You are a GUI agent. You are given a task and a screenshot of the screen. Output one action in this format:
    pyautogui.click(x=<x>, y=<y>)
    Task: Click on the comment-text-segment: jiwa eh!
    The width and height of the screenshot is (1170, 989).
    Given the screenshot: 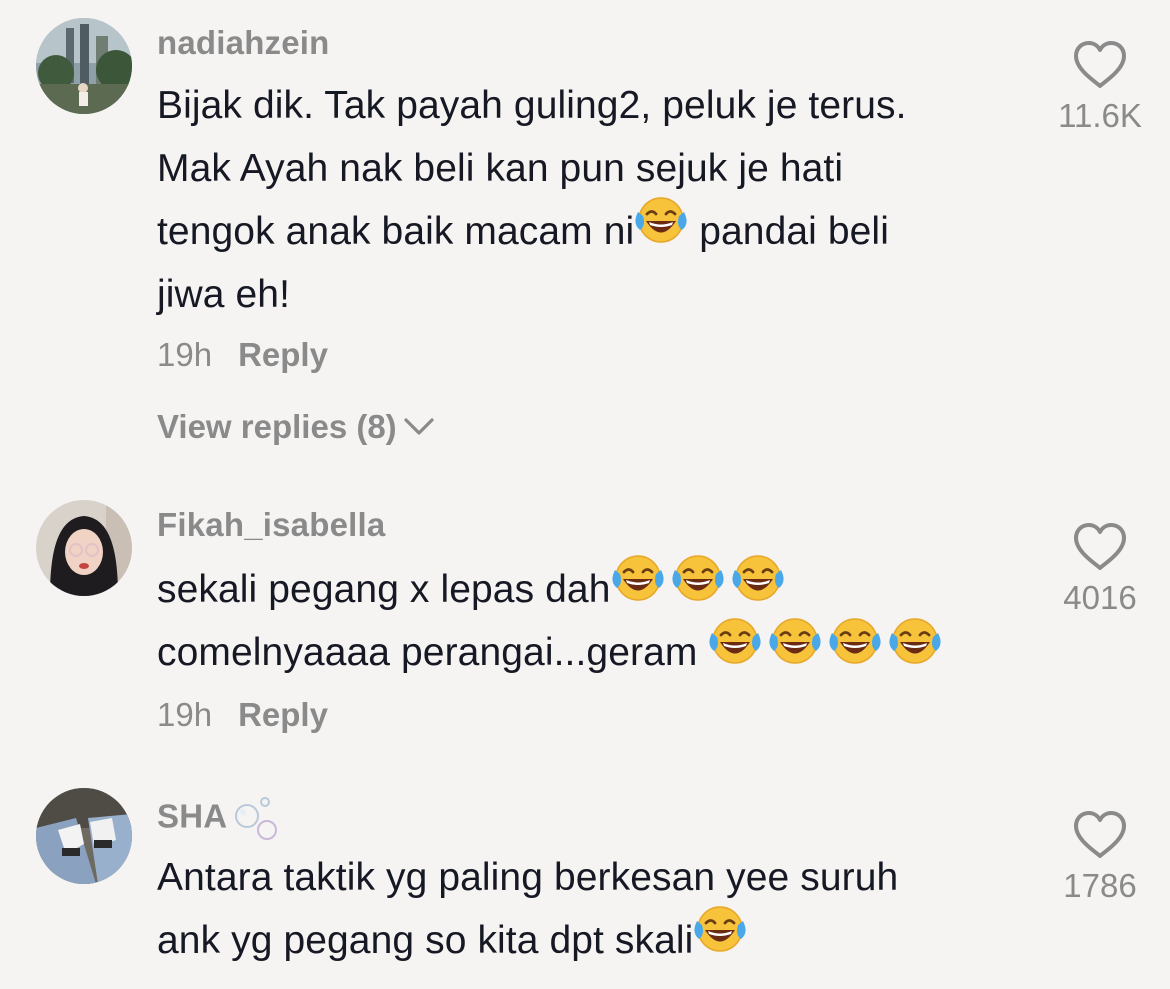 What is the action you would take?
    pyautogui.click(x=224, y=295)
    